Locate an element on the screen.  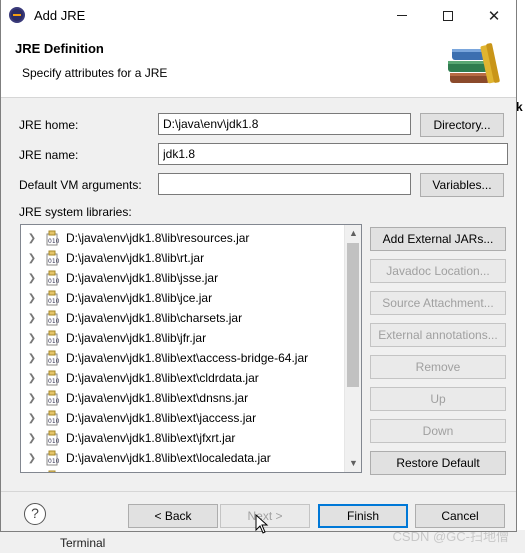
library-row: ❯ 010 D:\java\env\jdk1.8\lib\jce.jar is located at coordinates (183, 298).